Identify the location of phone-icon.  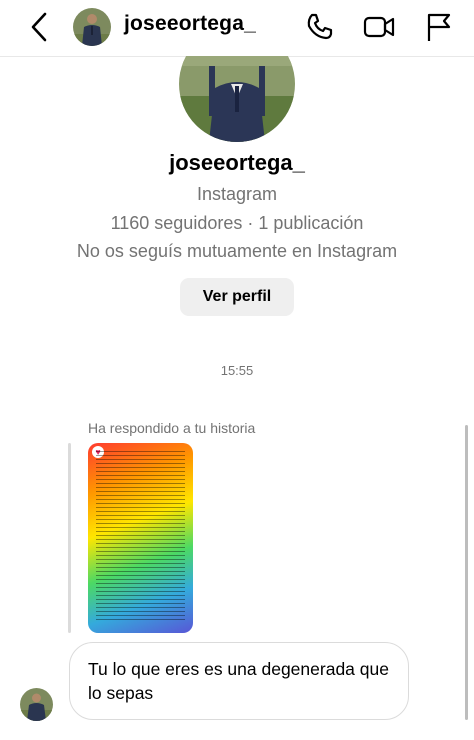
(320, 27).